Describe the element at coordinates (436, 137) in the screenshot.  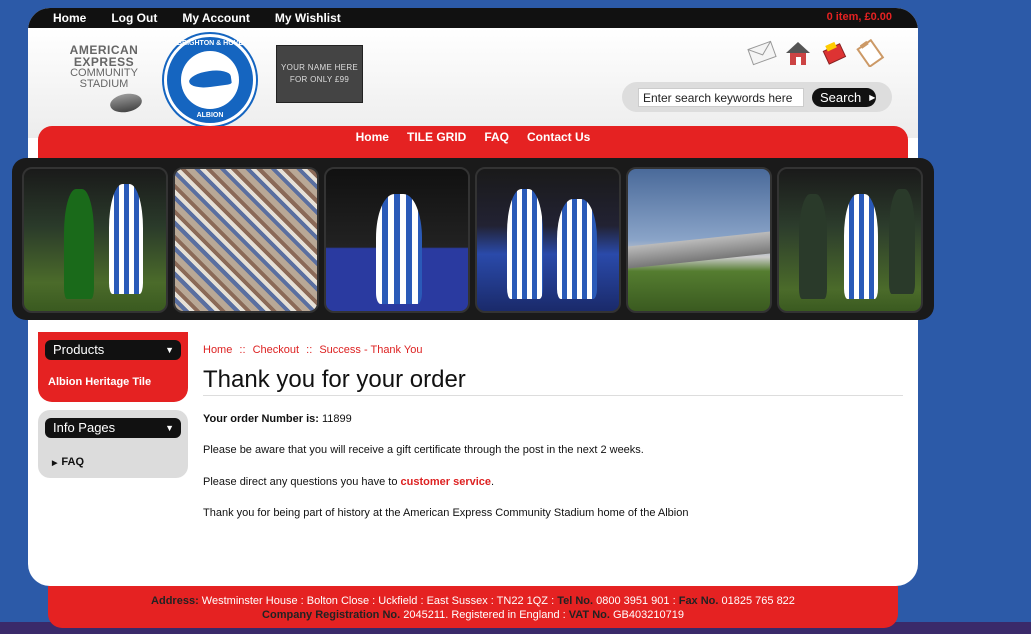
I see `nav-tile-grid-link: TILE GRID` at that location.